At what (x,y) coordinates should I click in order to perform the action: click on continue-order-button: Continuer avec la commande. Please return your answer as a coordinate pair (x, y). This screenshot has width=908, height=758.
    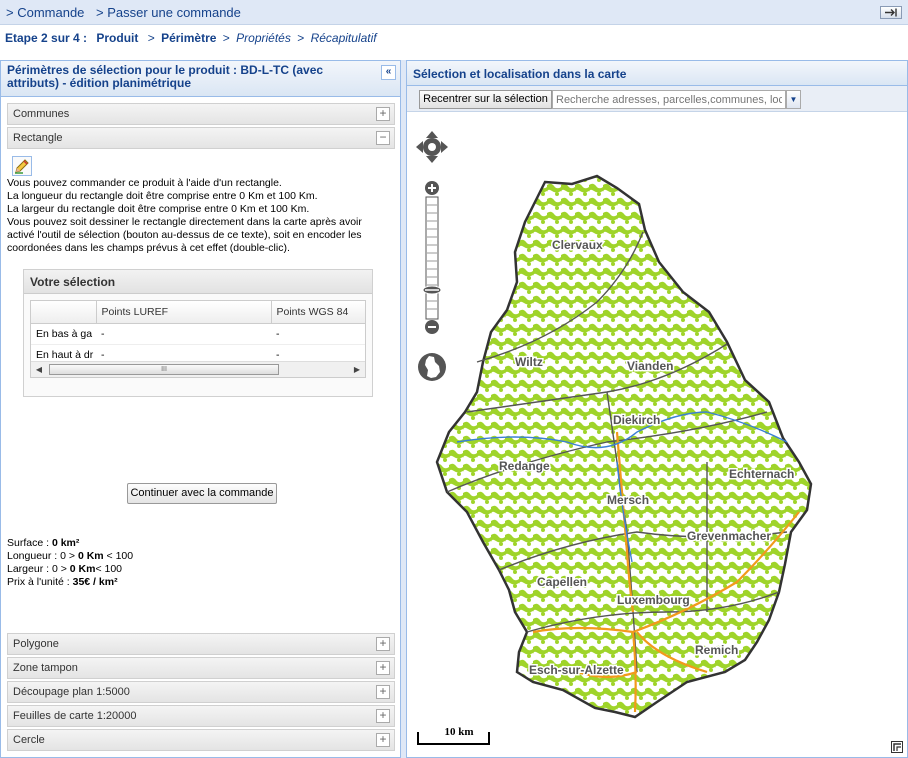
    Looking at the image, I should click on (202, 493).